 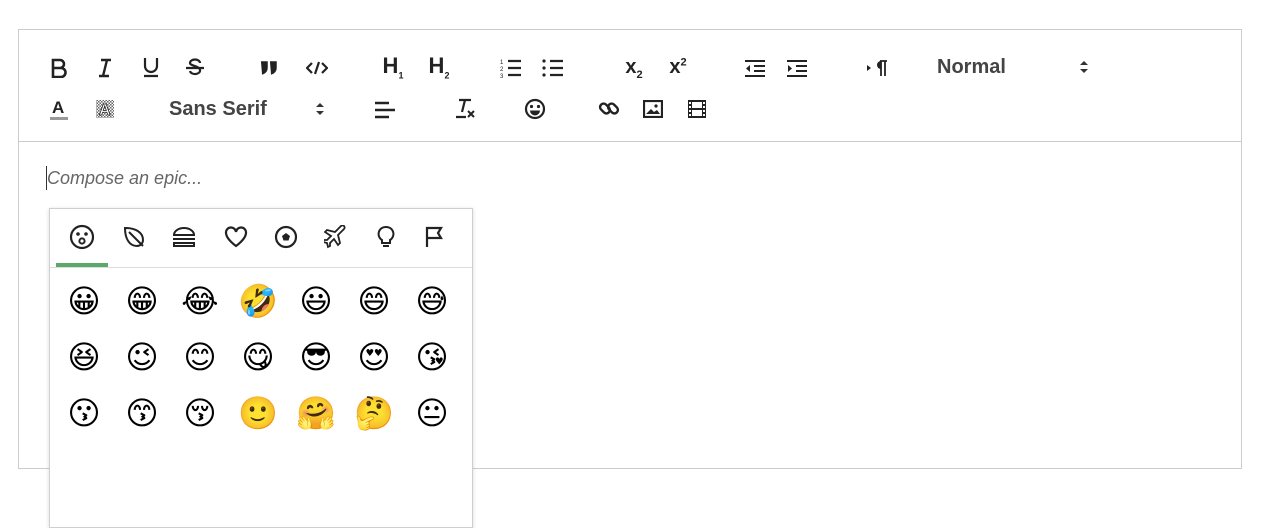 I want to click on emoji-item: 🤔, so click(x=374, y=413).